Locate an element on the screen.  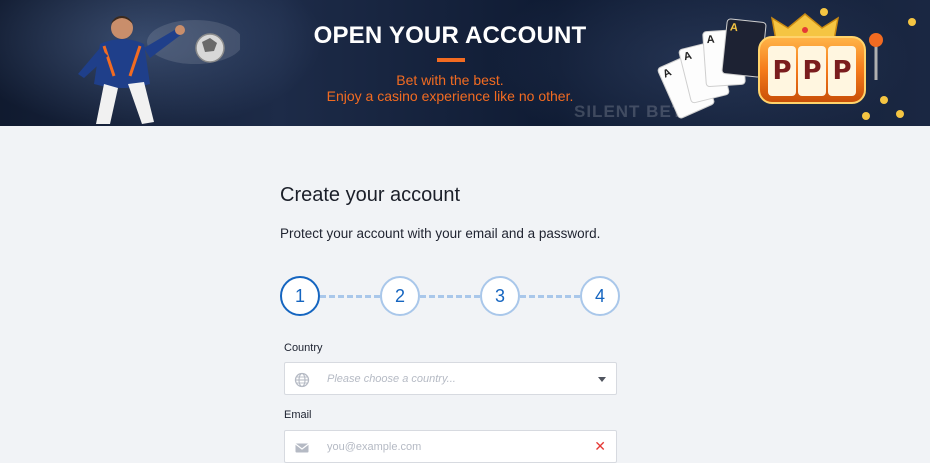
banner-title-underline is located at coordinates (451, 60).